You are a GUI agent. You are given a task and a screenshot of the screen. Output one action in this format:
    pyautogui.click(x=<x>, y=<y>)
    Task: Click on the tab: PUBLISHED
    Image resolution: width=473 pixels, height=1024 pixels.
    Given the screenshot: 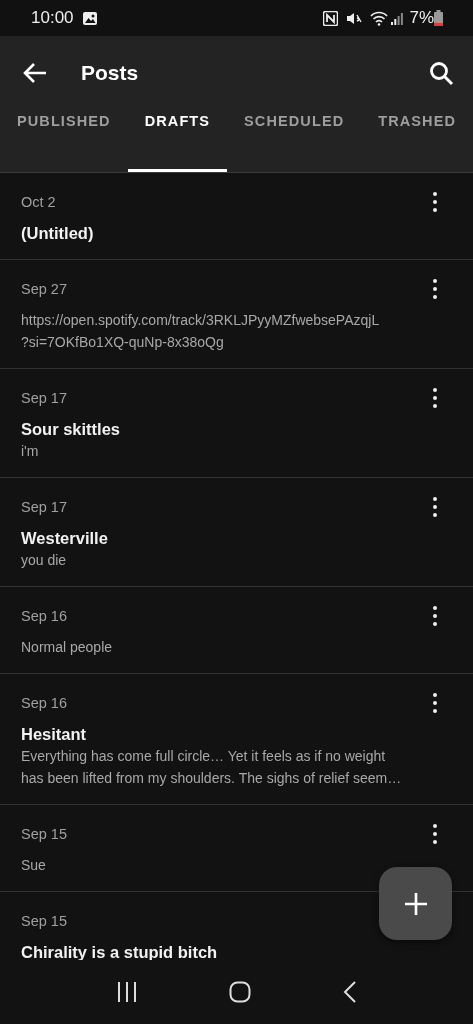 What is the action you would take?
    pyautogui.click(x=64, y=141)
    